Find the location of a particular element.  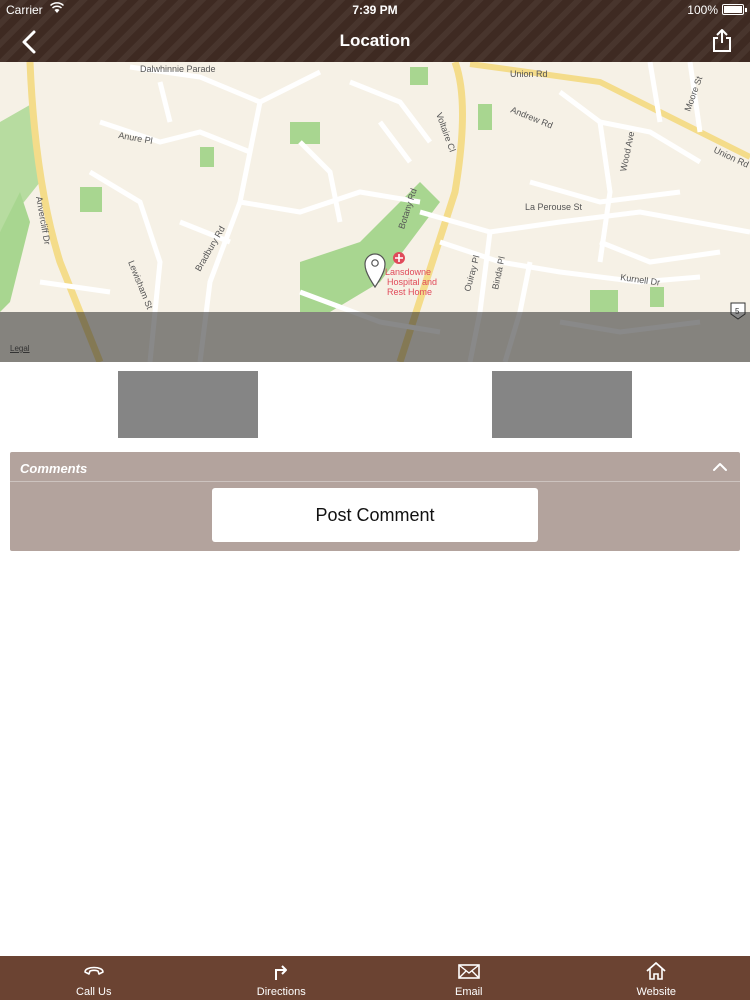

chevron-up-icon is located at coordinates (720, 467).